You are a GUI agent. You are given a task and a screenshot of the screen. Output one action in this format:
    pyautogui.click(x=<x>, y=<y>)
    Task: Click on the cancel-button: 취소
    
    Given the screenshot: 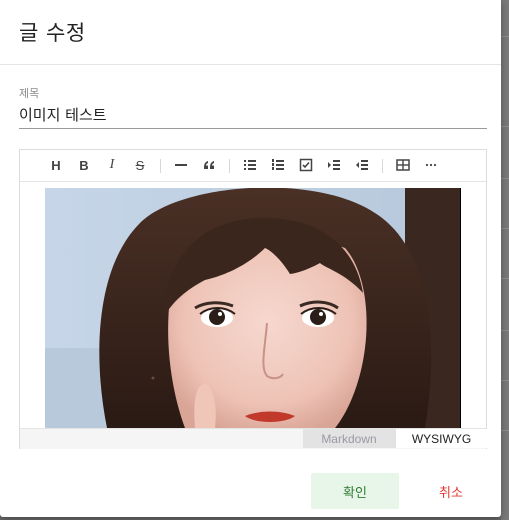 What is the action you would take?
    pyautogui.click(x=451, y=491)
    